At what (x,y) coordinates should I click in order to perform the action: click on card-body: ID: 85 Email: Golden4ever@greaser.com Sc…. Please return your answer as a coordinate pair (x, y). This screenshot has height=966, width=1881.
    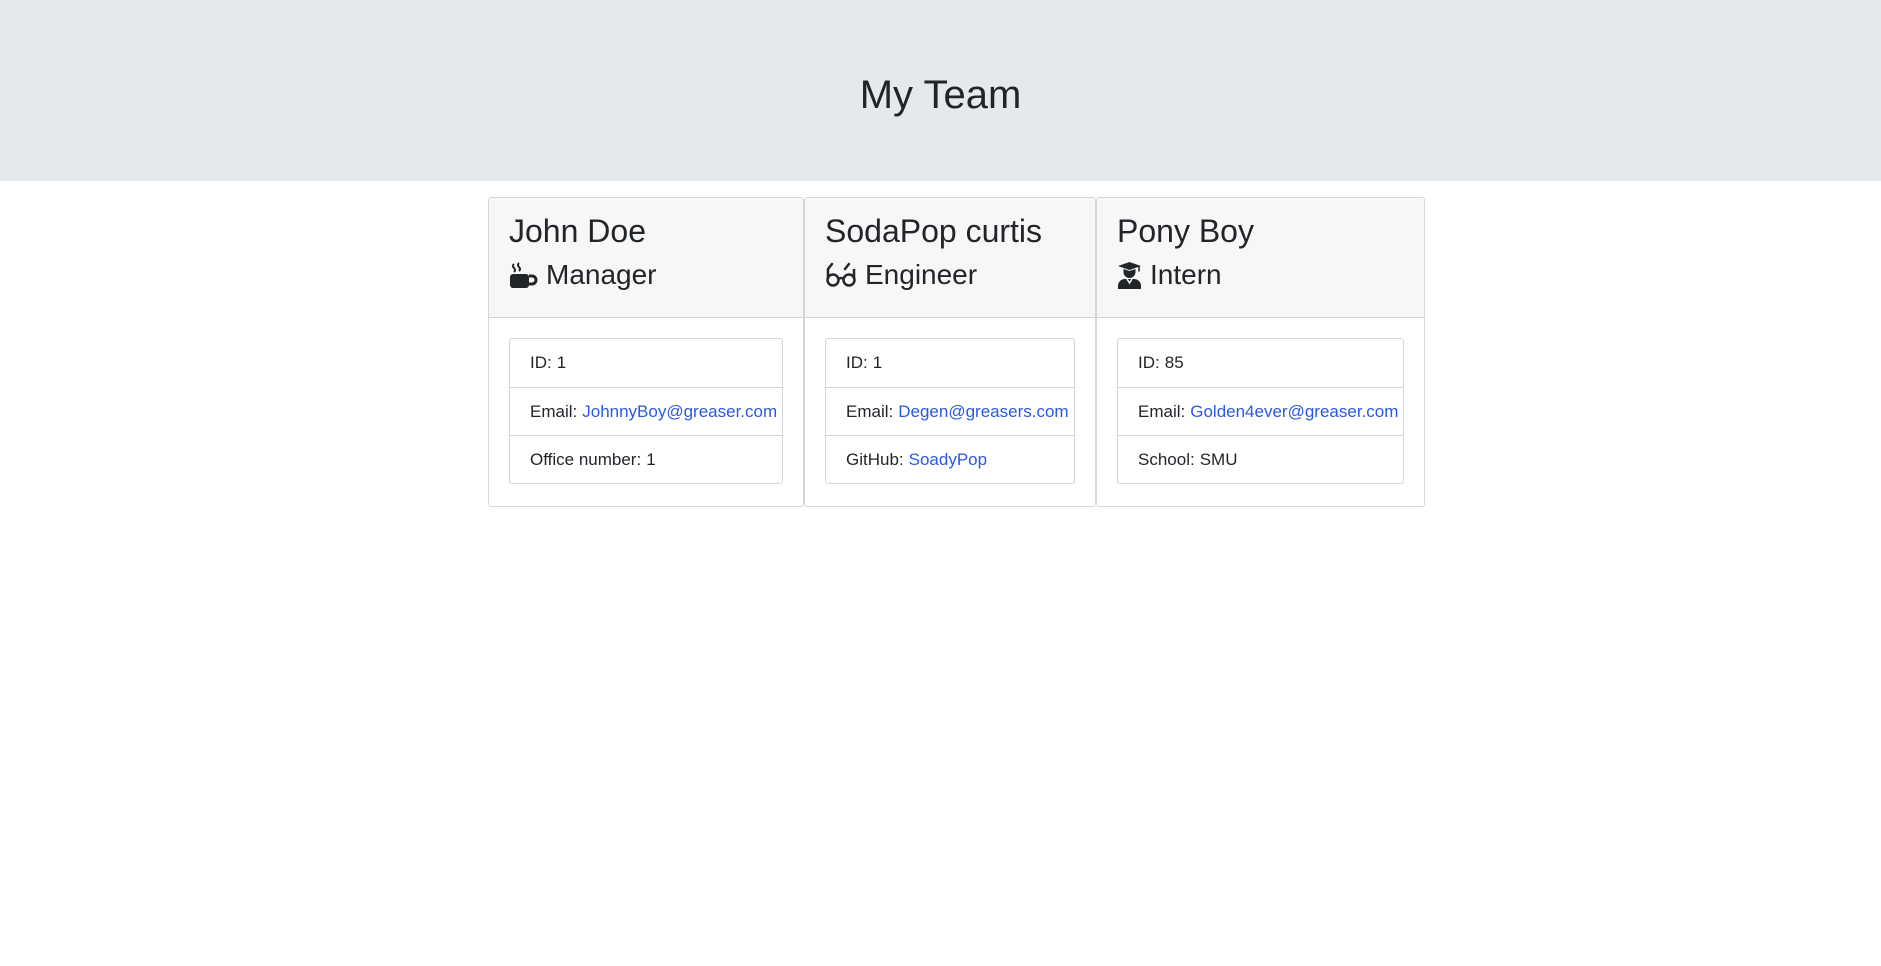
    Looking at the image, I should click on (1260, 411).